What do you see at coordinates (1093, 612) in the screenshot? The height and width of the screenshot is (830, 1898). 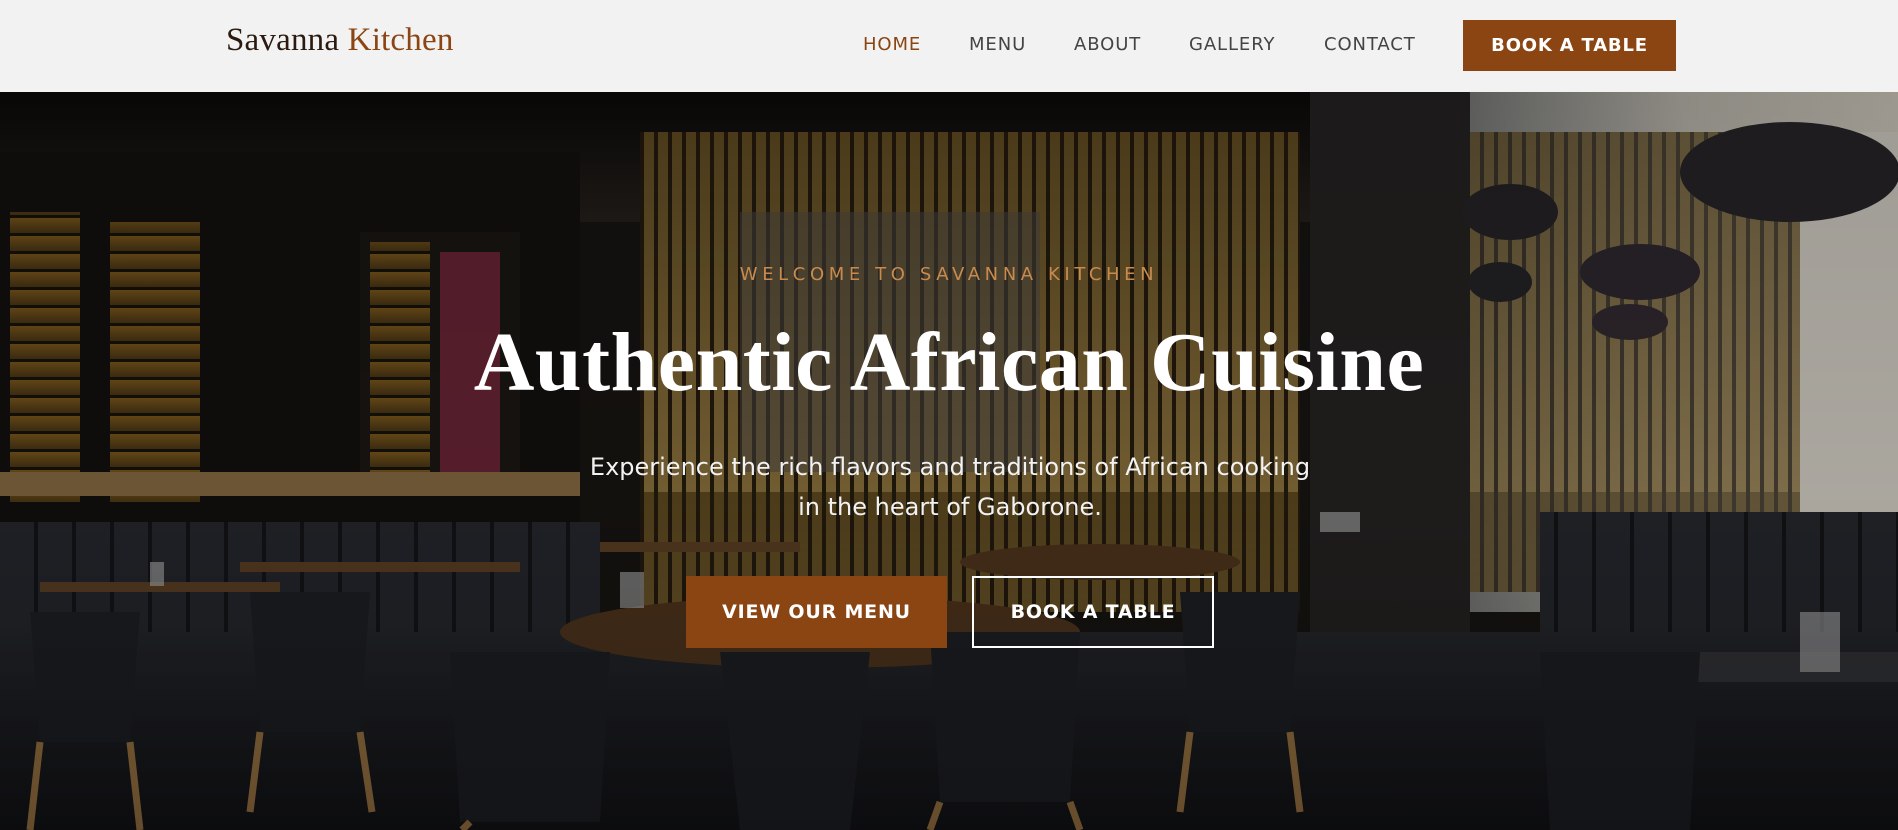 I see `hero-book-table-button: BOOK A TABLE` at bounding box center [1093, 612].